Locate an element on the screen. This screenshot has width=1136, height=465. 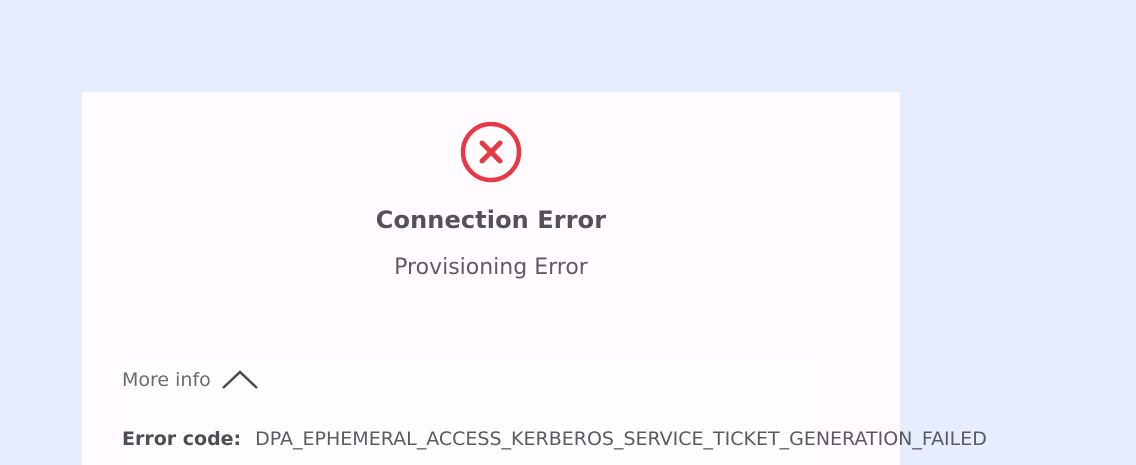
error-subtitle: Provisioning Error is located at coordinates (491, 267).